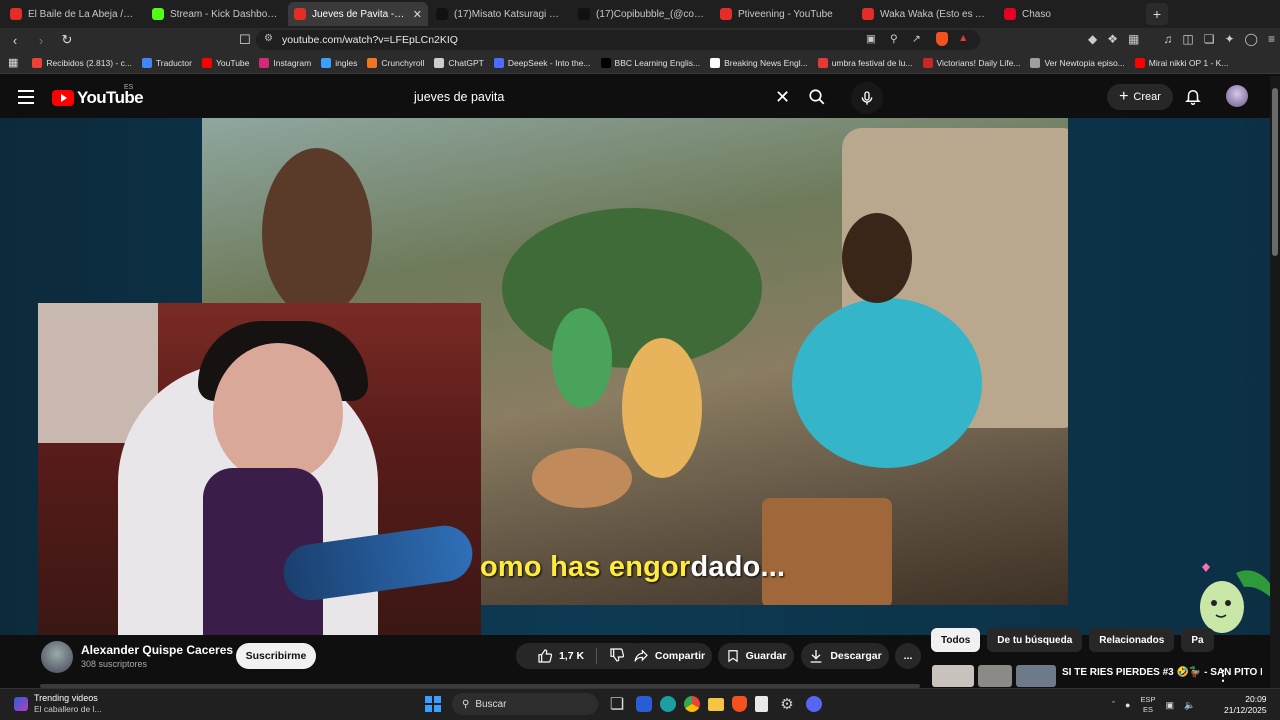  What do you see at coordinates (41, 40) in the screenshot?
I see `forward-icon: ›` at bounding box center [41, 40].